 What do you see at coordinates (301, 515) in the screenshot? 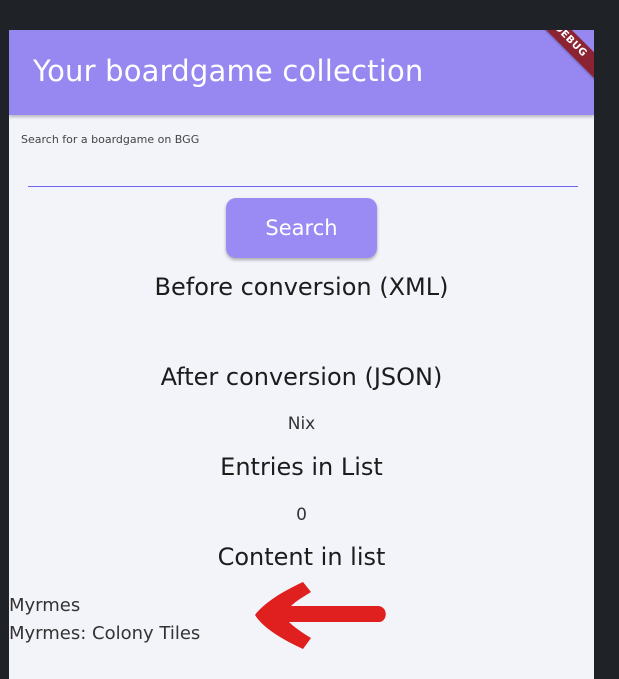
I see `entries-count: 0` at bounding box center [301, 515].